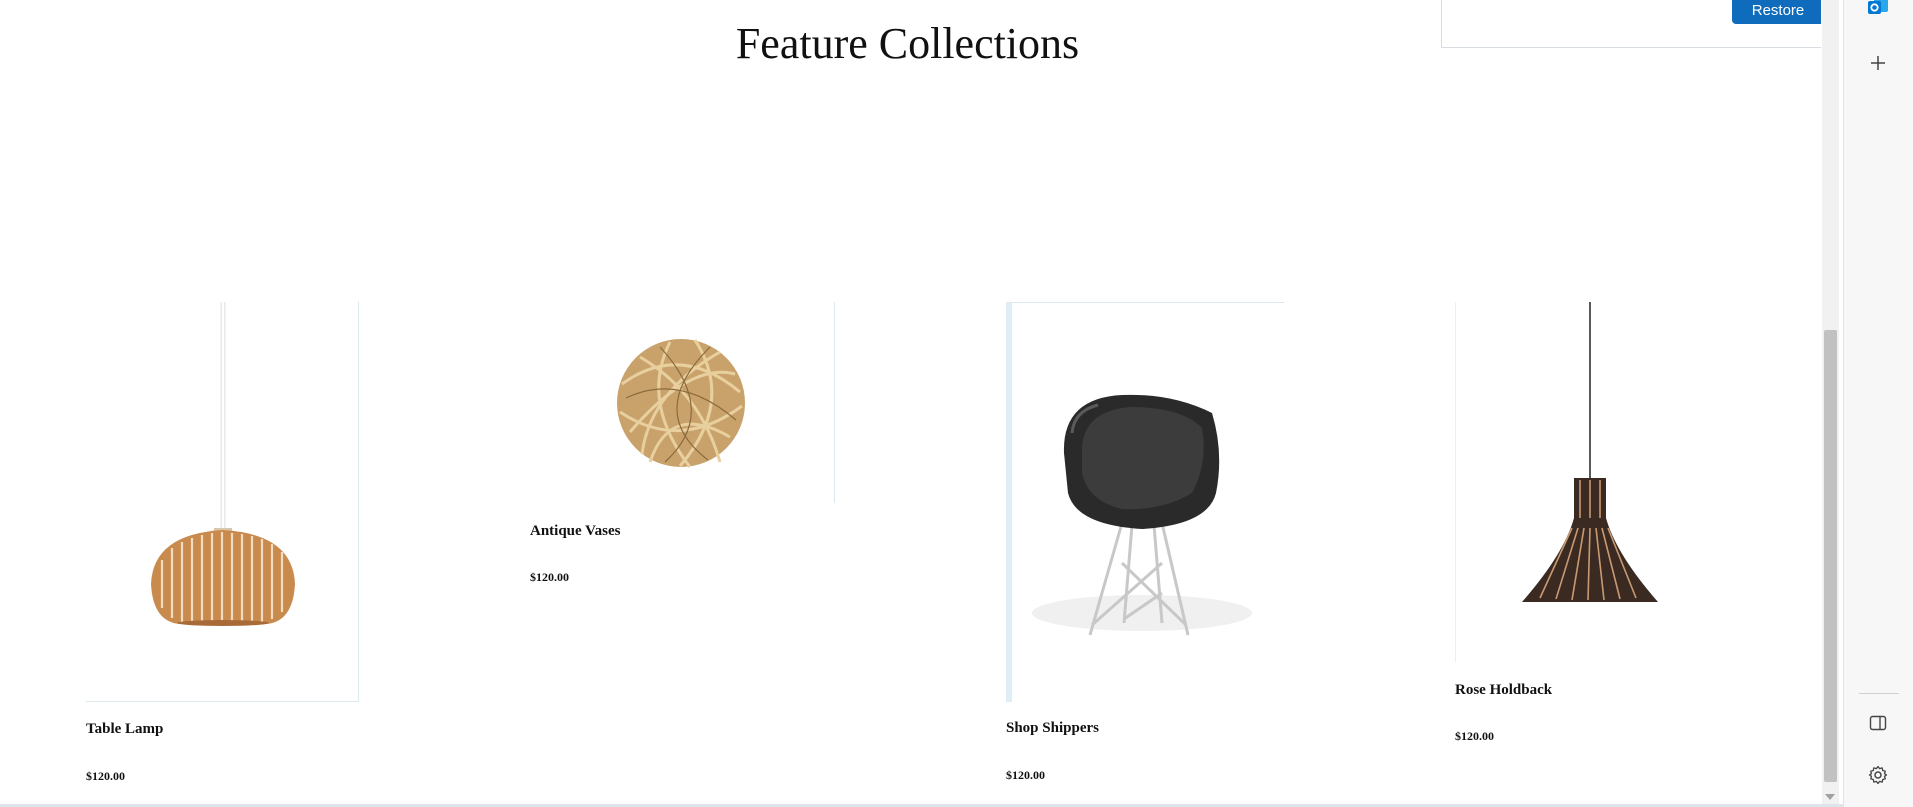 The image size is (1913, 807). Describe the element at coordinates (124, 729) in the screenshot. I see `product-name: Table Lamp` at that location.